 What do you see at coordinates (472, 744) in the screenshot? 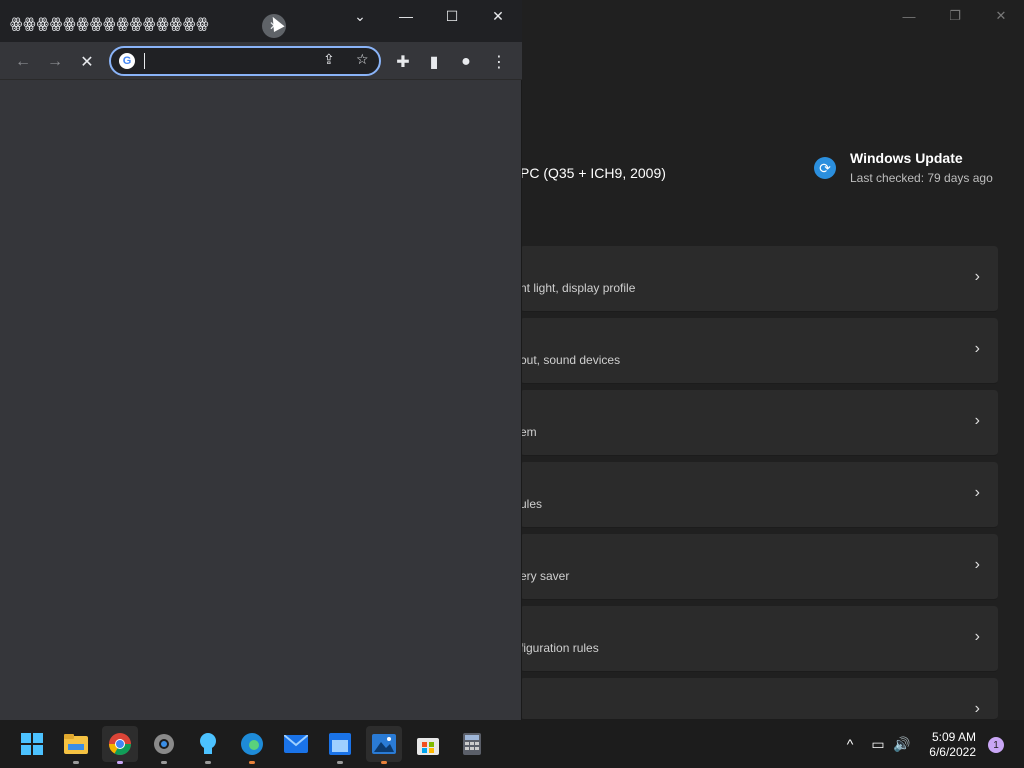
I see `calculator-icon` at bounding box center [472, 744].